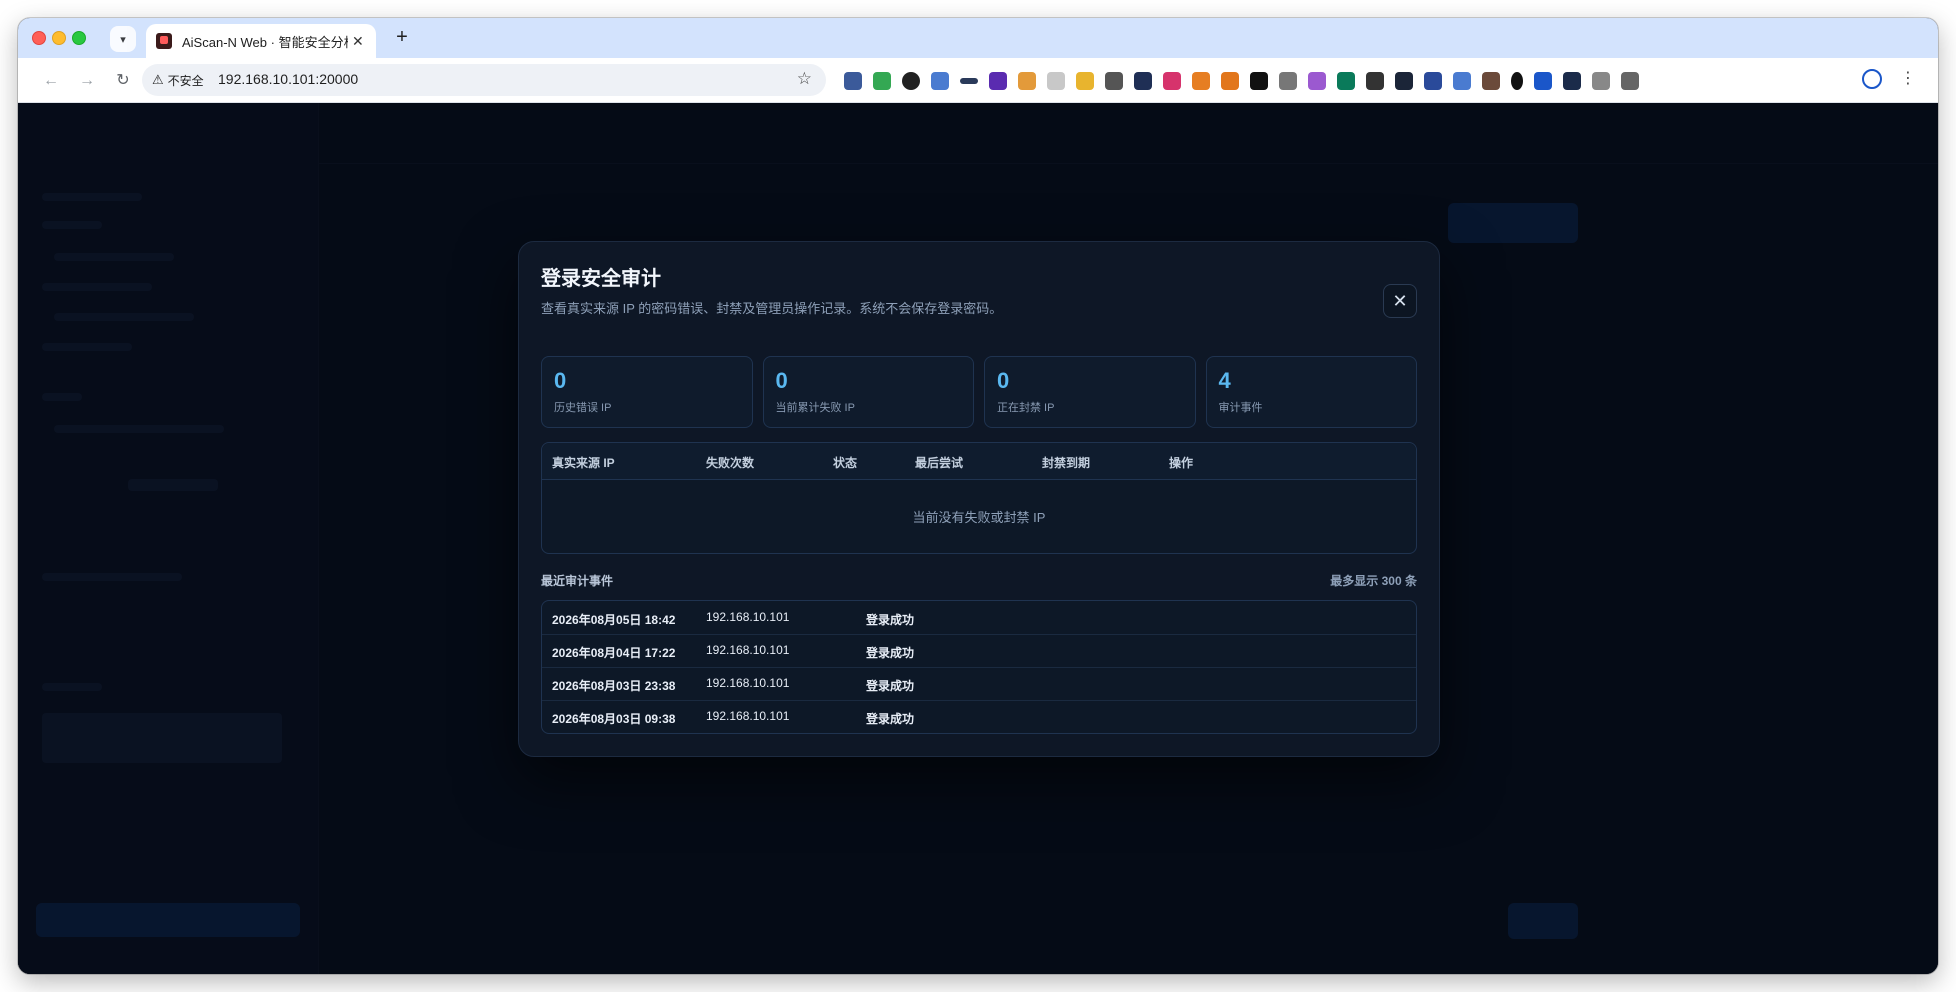  I want to click on stat-label: 审计事件, so click(1240, 408).